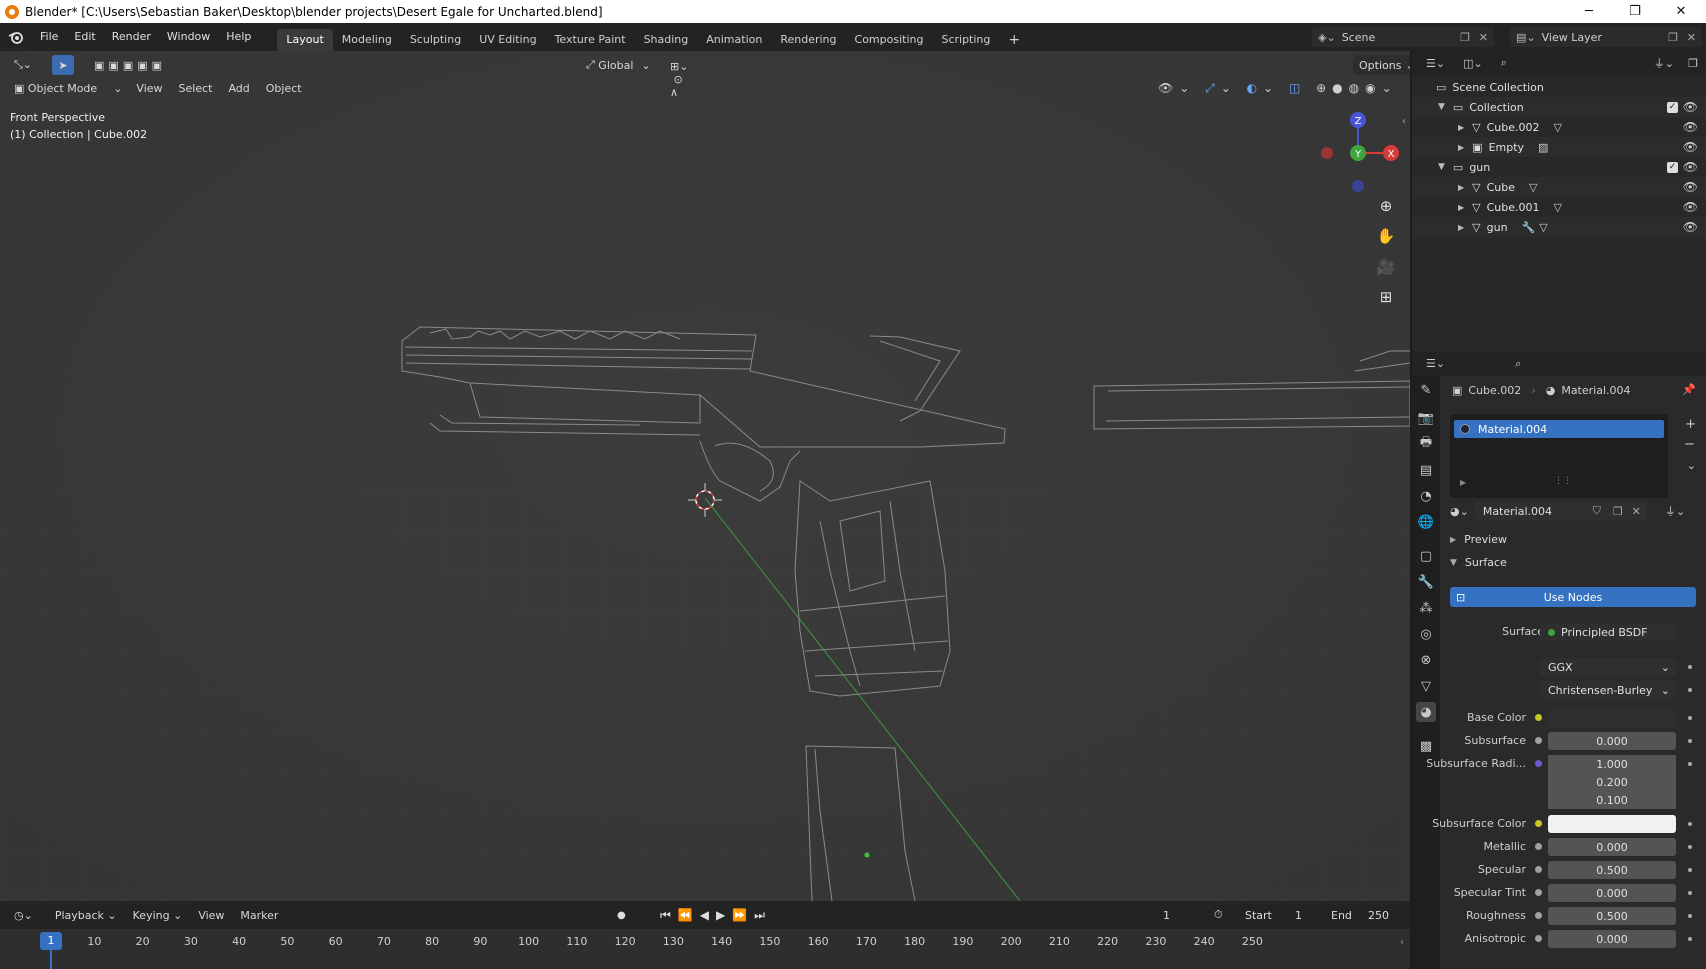 The height and width of the screenshot is (969, 1706). What do you see at coordinates (1559, 147) in the screenshot?
I see `outliner-row-empty: ▶ ▣ Empty ▨ 👁` at bounding box center [1559, 147].